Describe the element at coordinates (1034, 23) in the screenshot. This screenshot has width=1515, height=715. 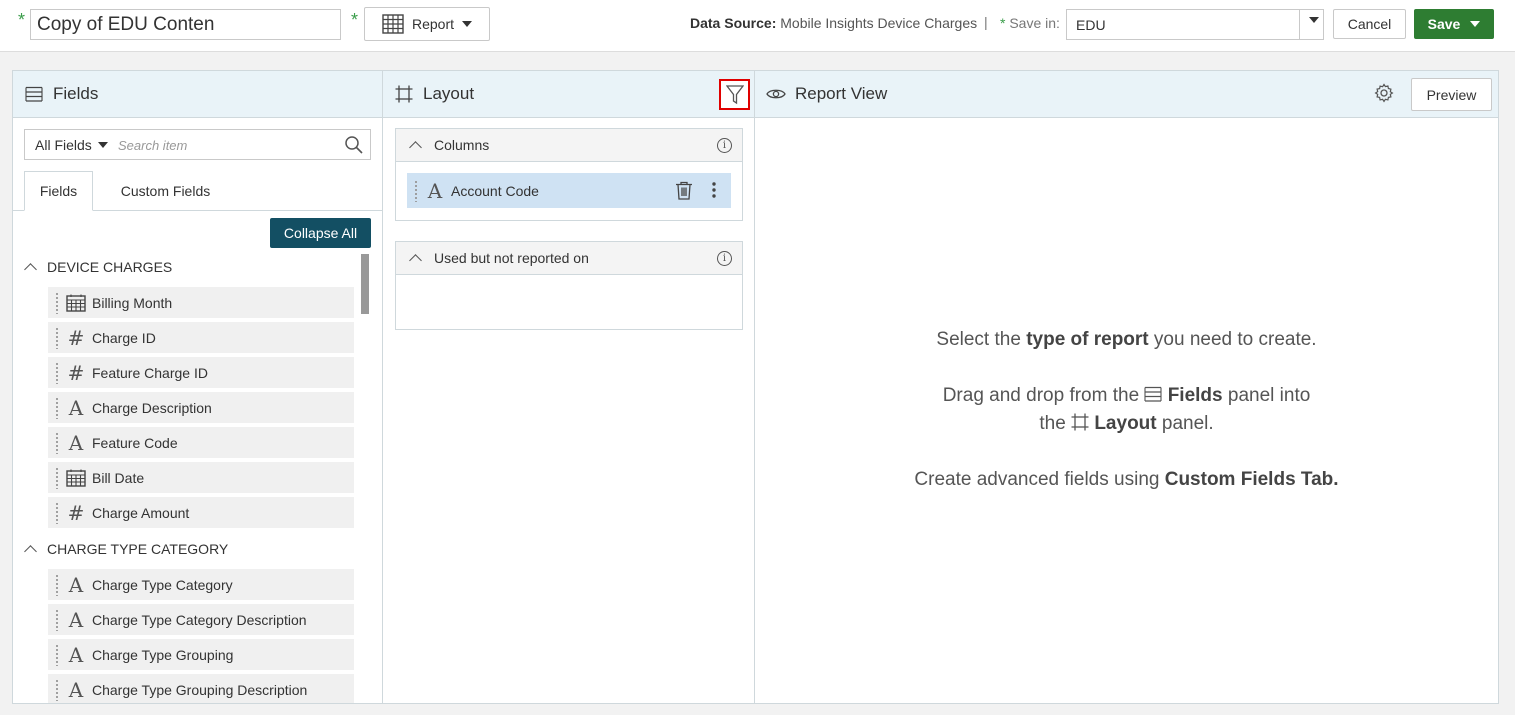
I see `save-in-label: Save in:` at that location.